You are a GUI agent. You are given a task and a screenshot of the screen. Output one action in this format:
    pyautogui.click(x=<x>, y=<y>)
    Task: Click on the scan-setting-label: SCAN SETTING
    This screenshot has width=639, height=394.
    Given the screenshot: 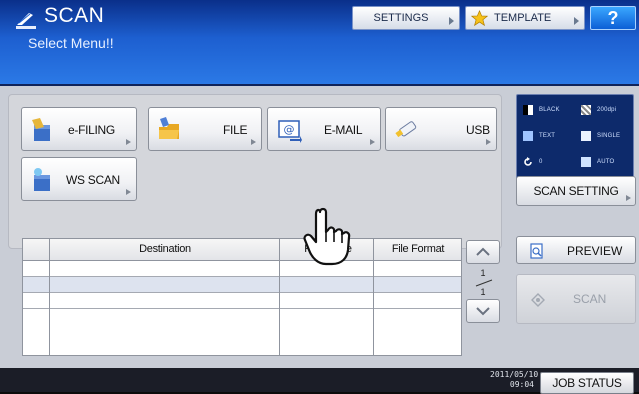 What is the action you would take?
    pyautogui.click(x=576, y=191)
    